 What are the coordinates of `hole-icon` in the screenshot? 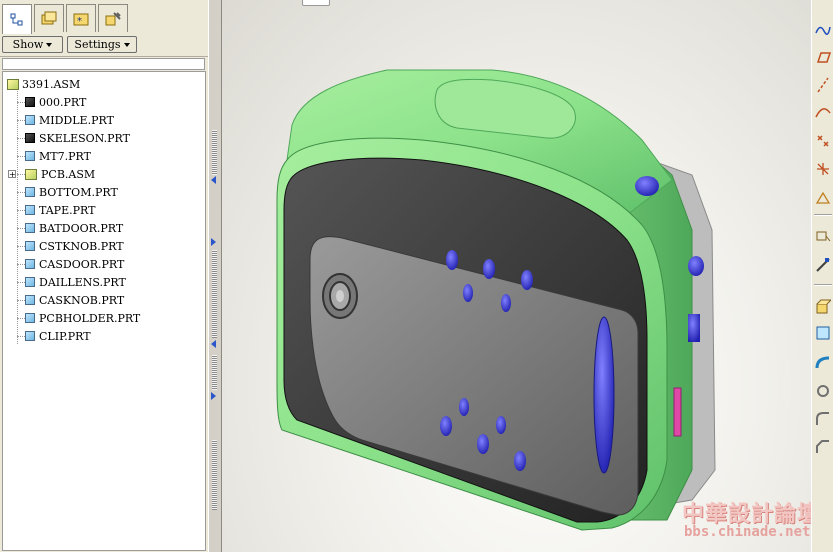 It's located at (823, 391).